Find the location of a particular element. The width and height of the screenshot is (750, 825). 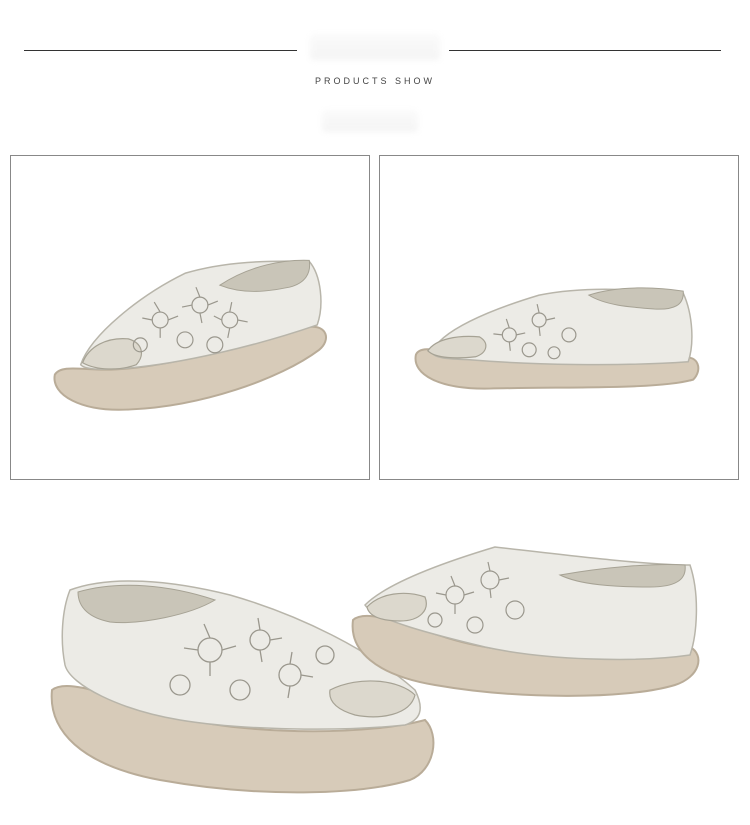

header-rule-left is located at coordinates (160, 50).